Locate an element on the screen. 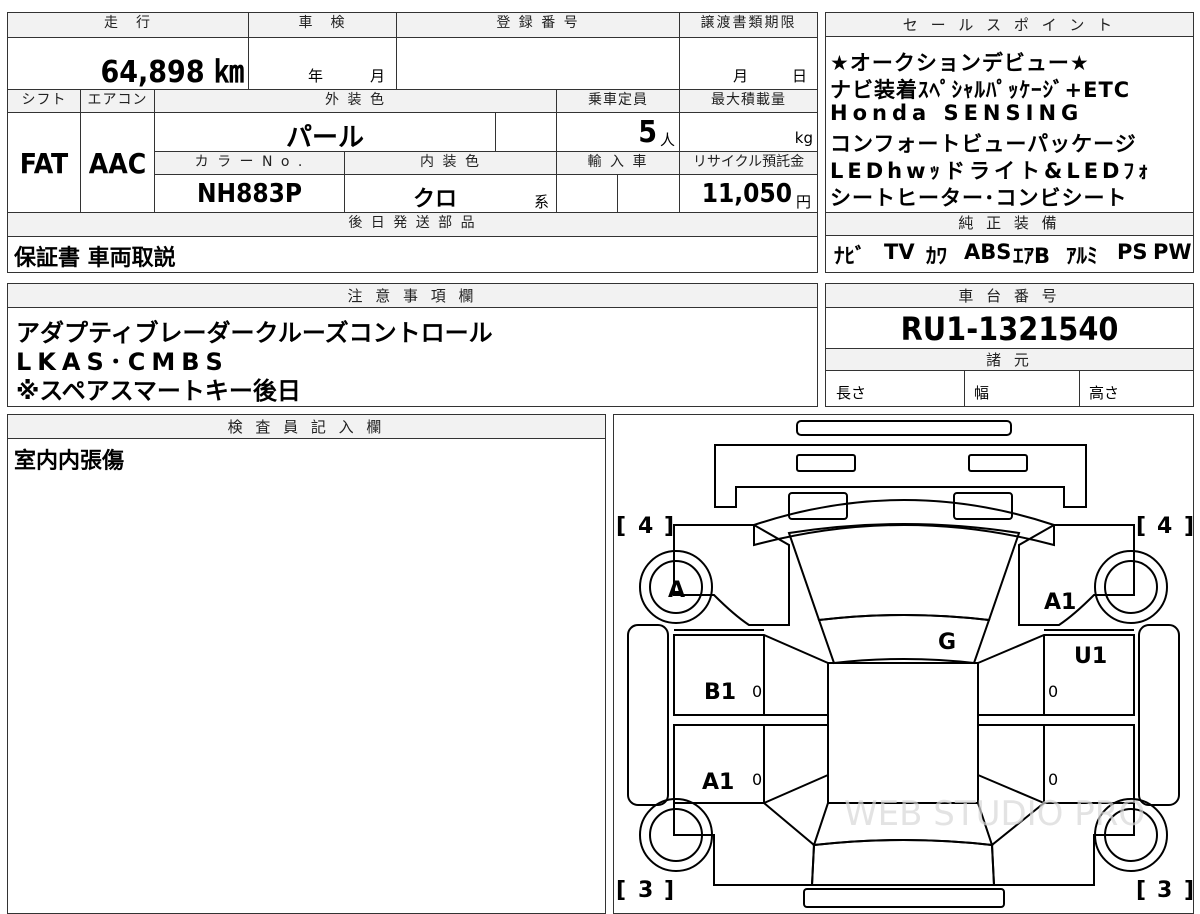 The width and height of the screenshot is (1200, 914). mark-left-rear-door: A1 is located at coordinates (718, 782).